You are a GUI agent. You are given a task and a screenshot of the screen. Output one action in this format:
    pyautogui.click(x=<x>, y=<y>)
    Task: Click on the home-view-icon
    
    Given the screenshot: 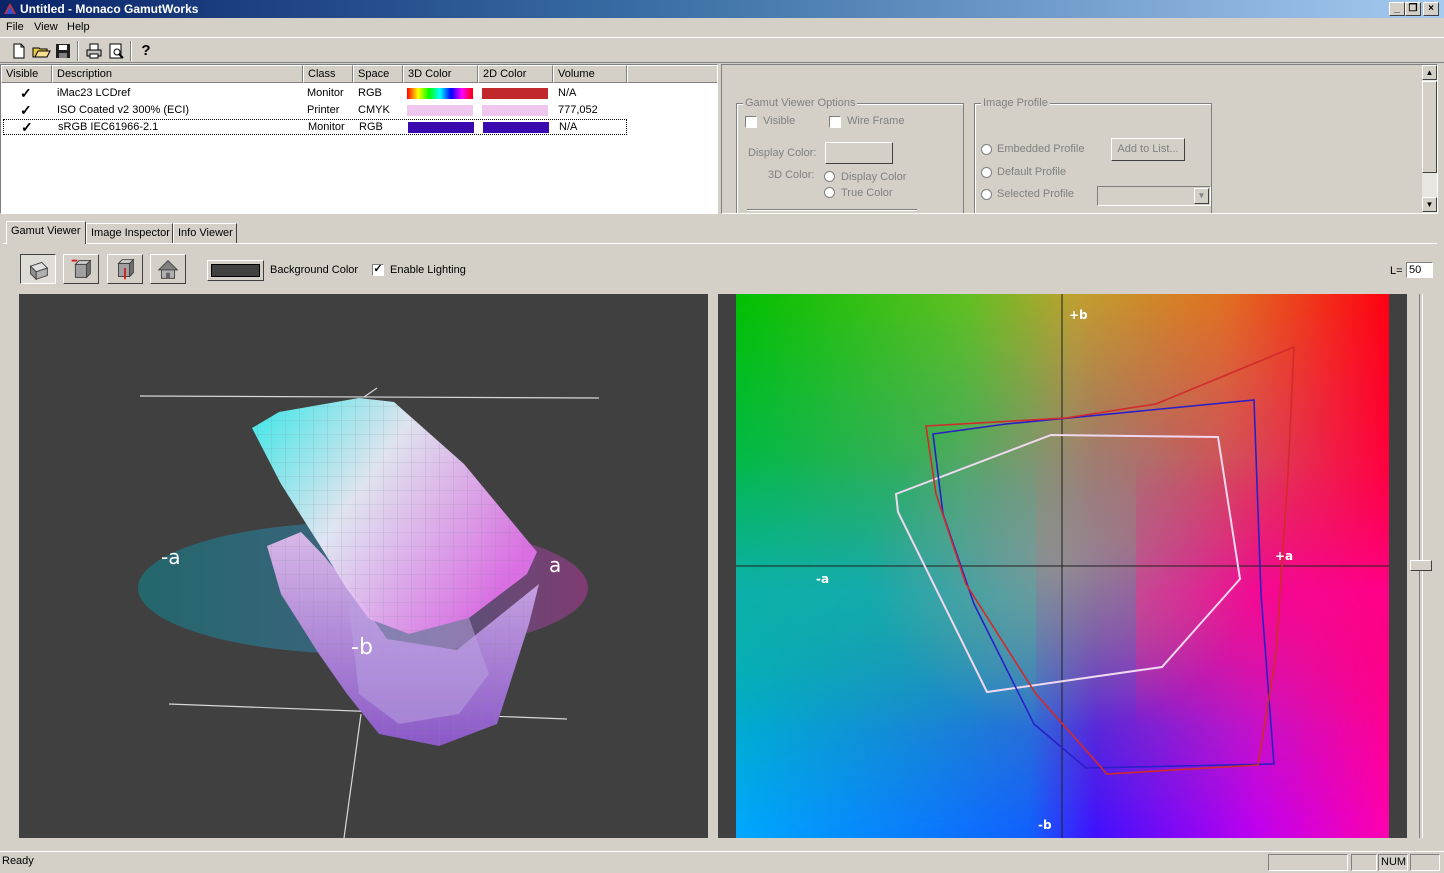 What is the action you would take?
    pyautogui.click(x=168, y=269)
    